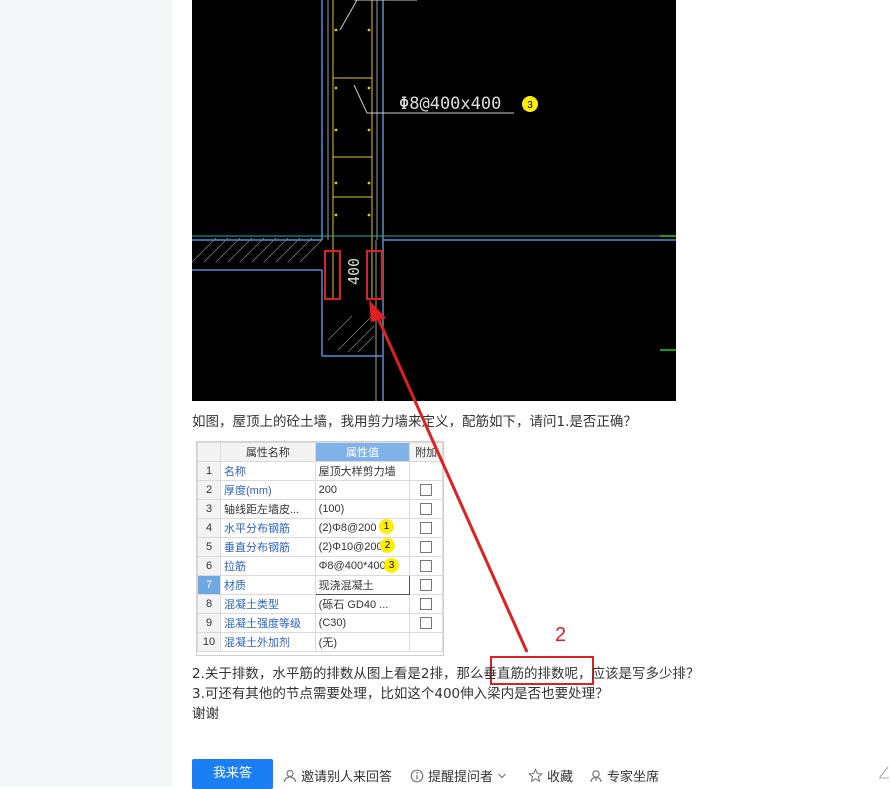  What do you see at coordinates (560, 635) in the screenshot?
I see `callout-number: 2` at bounding box center [560, 635].